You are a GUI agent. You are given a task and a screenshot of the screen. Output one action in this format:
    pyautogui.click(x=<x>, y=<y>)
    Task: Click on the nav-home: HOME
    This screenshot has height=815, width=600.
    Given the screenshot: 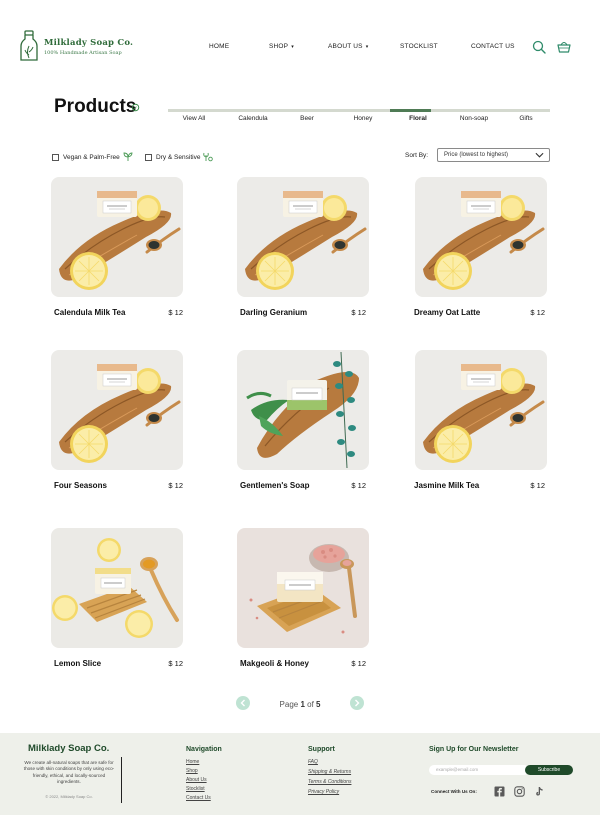 What is the action you would take?
    pyautogui.click(x=219, y=46)
    